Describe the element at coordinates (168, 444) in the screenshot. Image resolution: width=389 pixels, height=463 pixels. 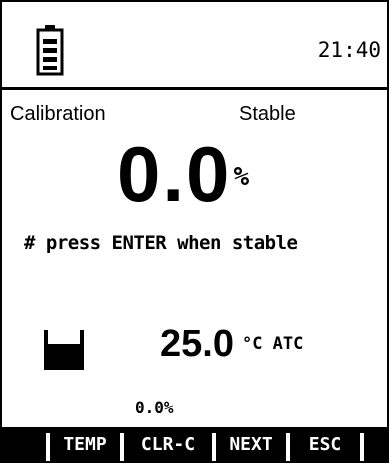
I see `clear-calibration-softkey: CLR-C` at that location.